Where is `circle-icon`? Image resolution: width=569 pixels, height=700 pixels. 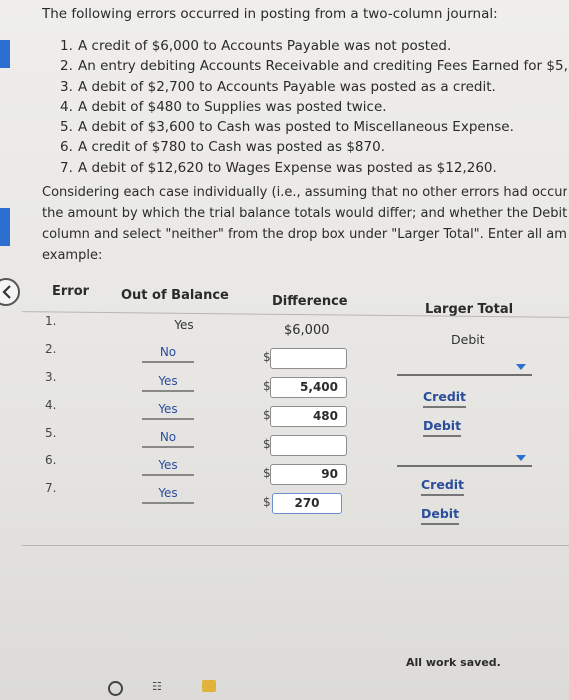
circle-icon is located at coordinates (115, 688).